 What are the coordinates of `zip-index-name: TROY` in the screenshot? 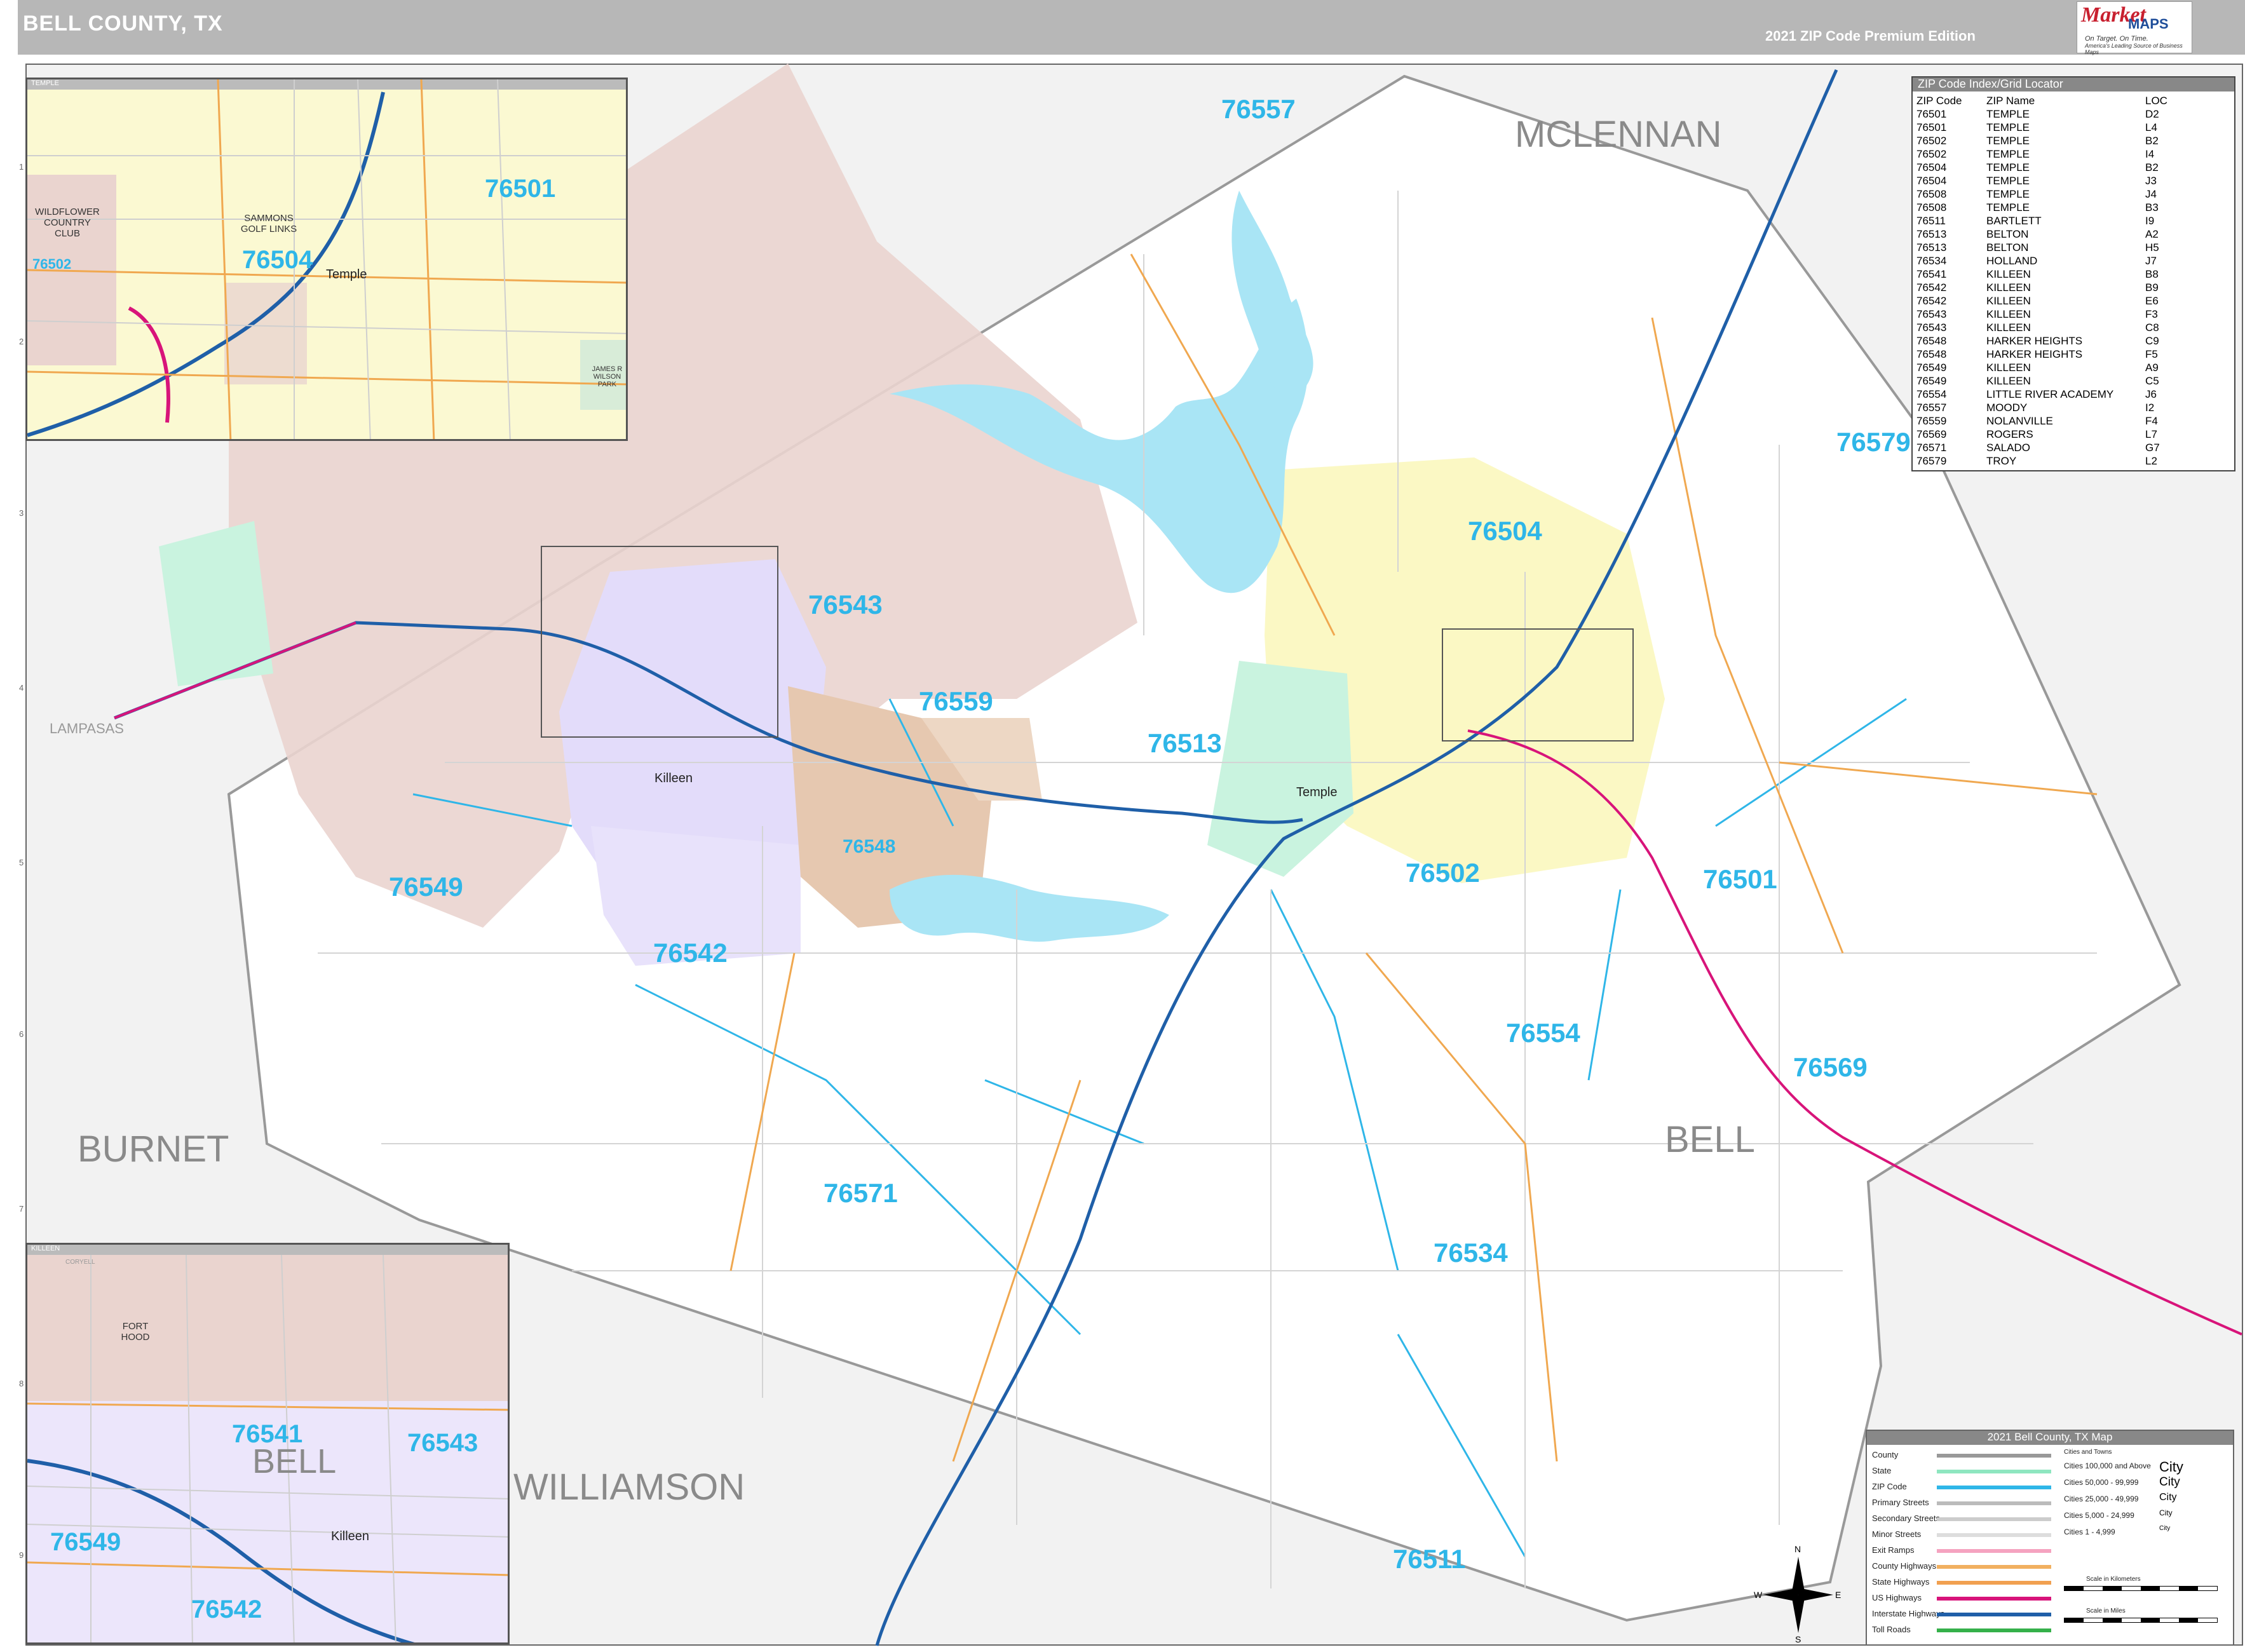 It's located at (2001, 460).